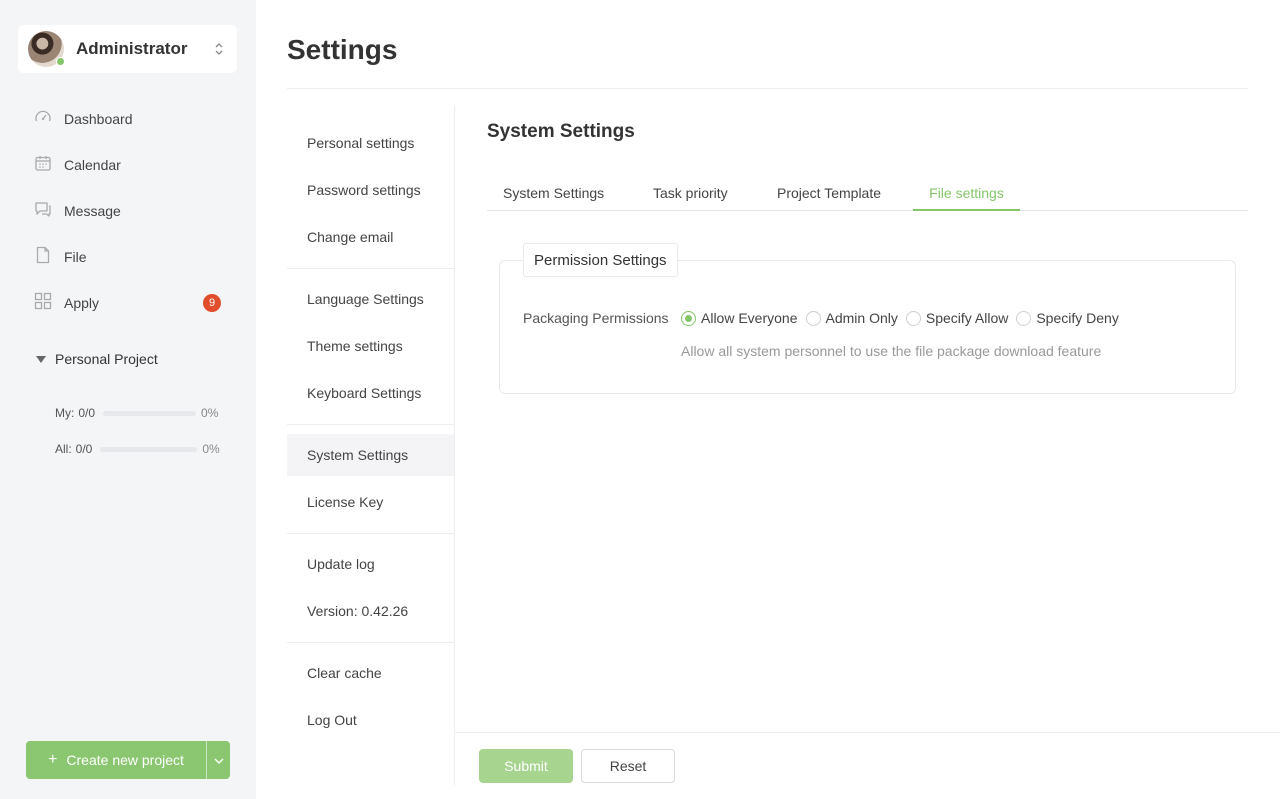 The image size is (1280, 799). What do you see at coordinates (370, 502) in the screenshot?
I see `menu-item-license-key: License Key` at bounding box center [370, 502].